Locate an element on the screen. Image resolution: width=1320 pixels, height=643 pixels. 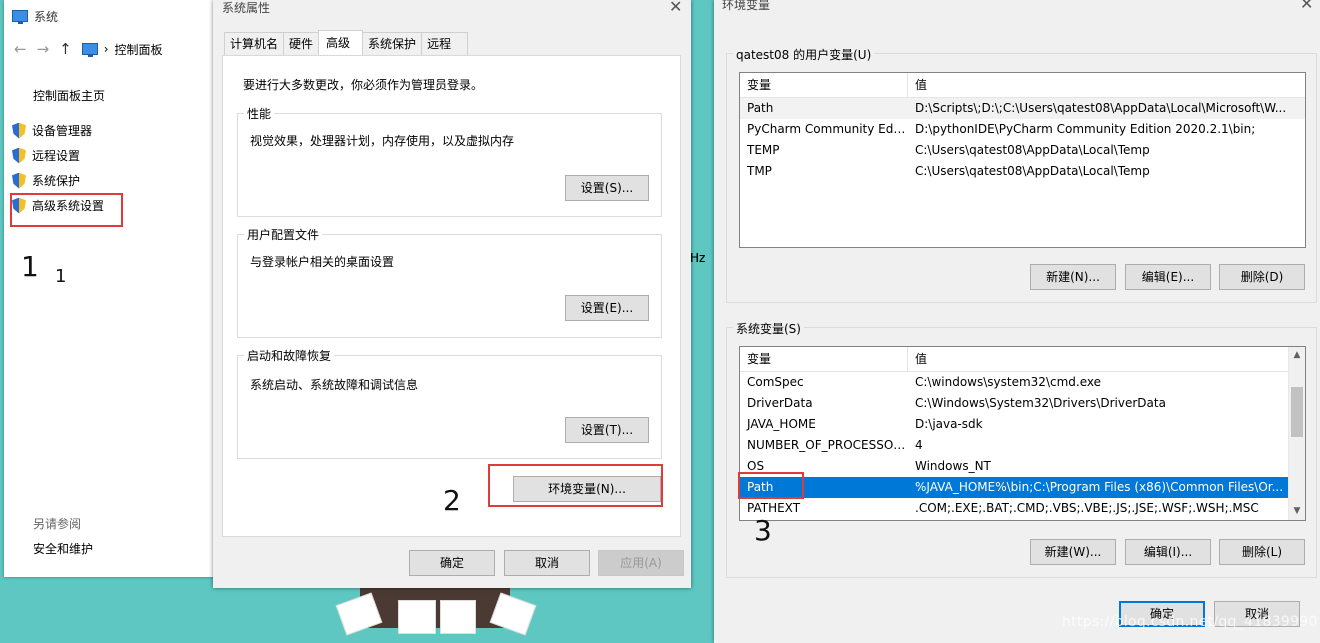
annotation-box-env-button is located at coordinates (575, 485).